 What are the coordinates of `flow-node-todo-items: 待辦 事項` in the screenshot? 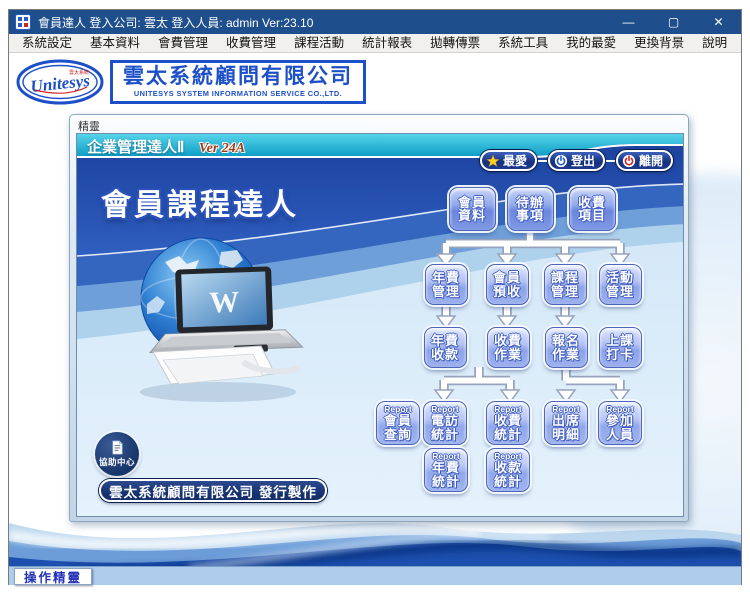 It's located at (530, 209).